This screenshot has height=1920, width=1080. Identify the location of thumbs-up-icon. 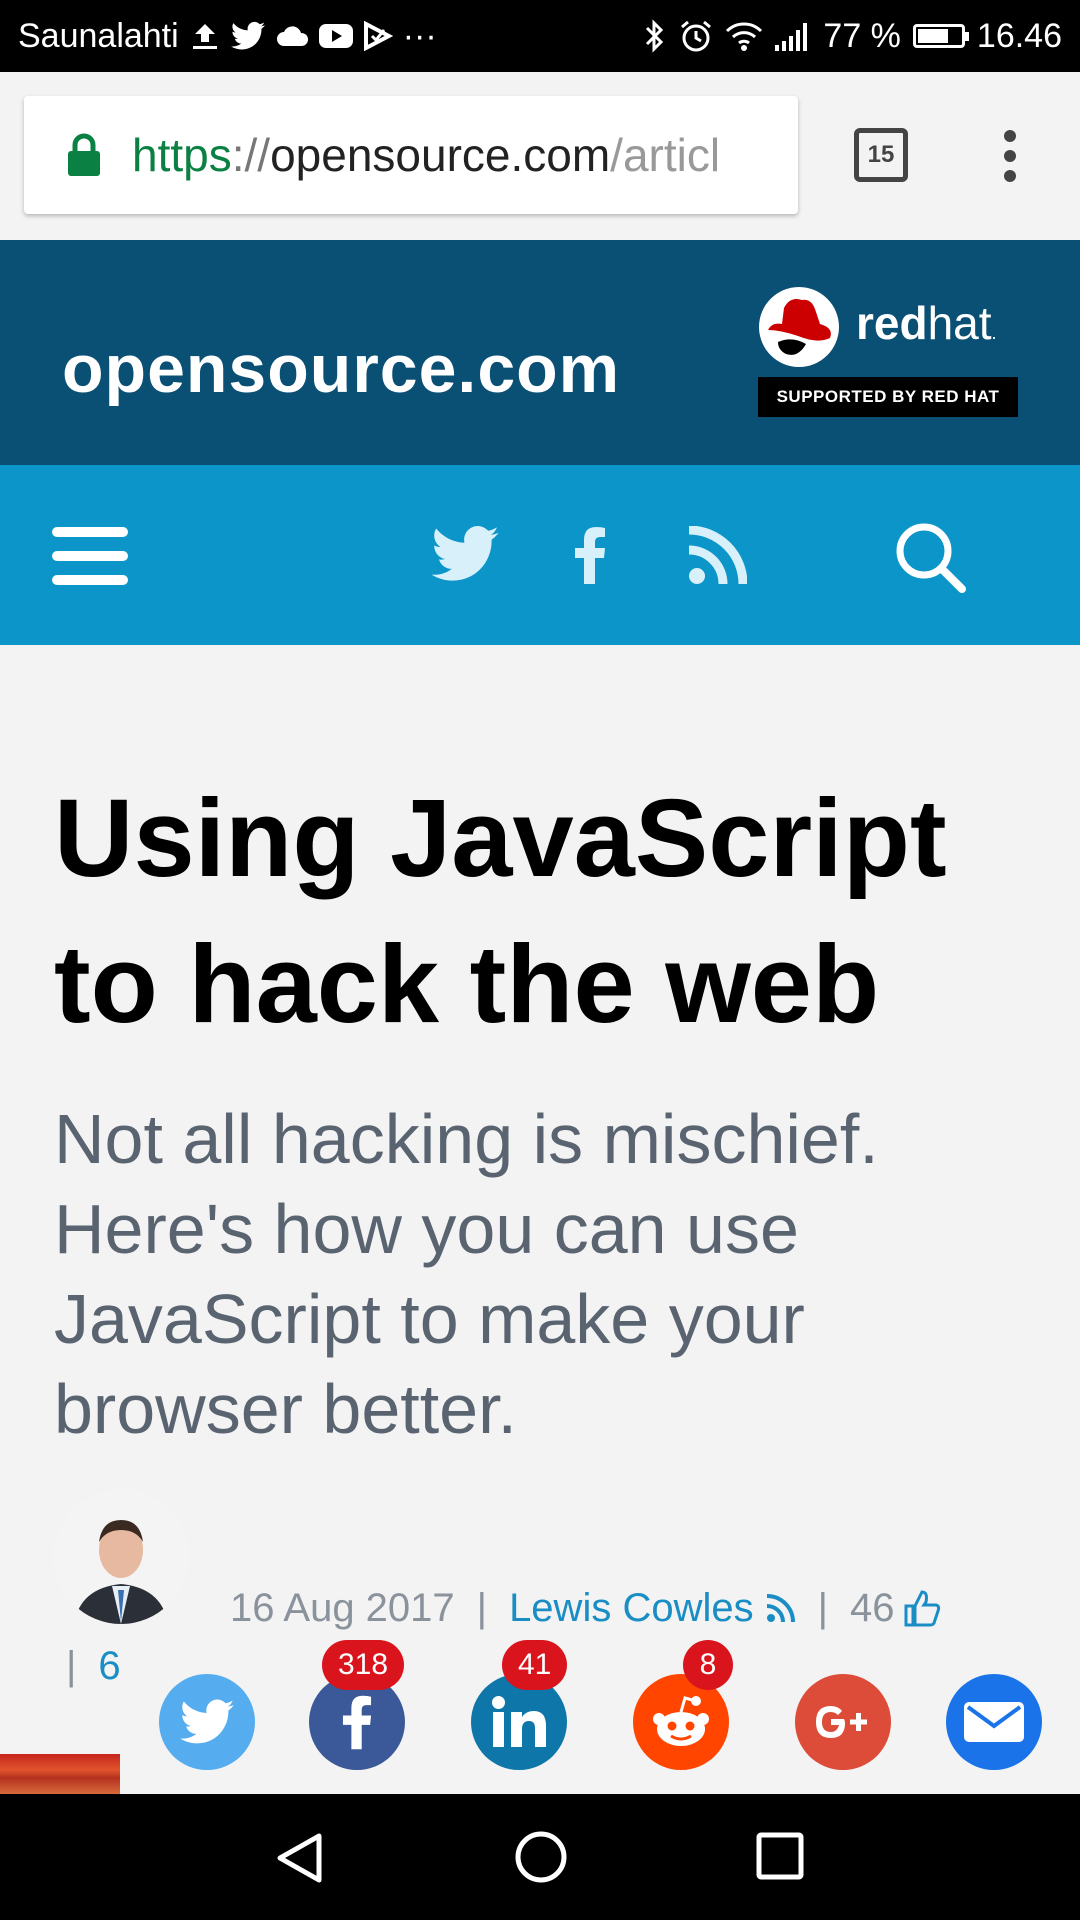
(922, 1608).